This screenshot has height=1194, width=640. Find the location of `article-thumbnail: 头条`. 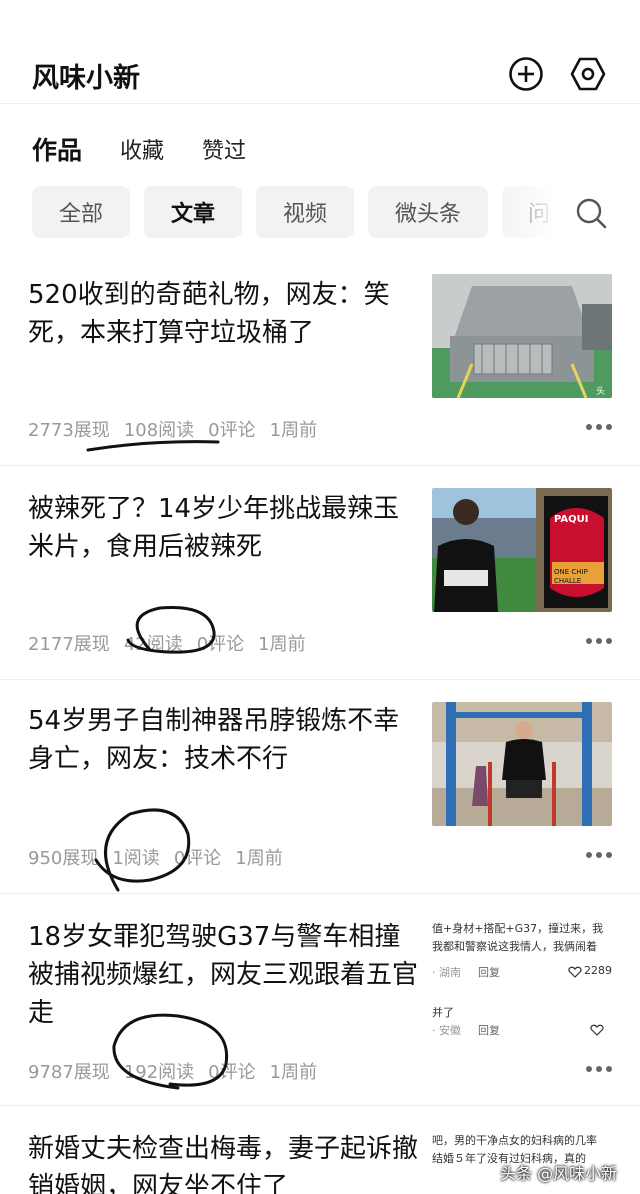

article-thumbnail: 头条 is located at coordinates (522, 336).